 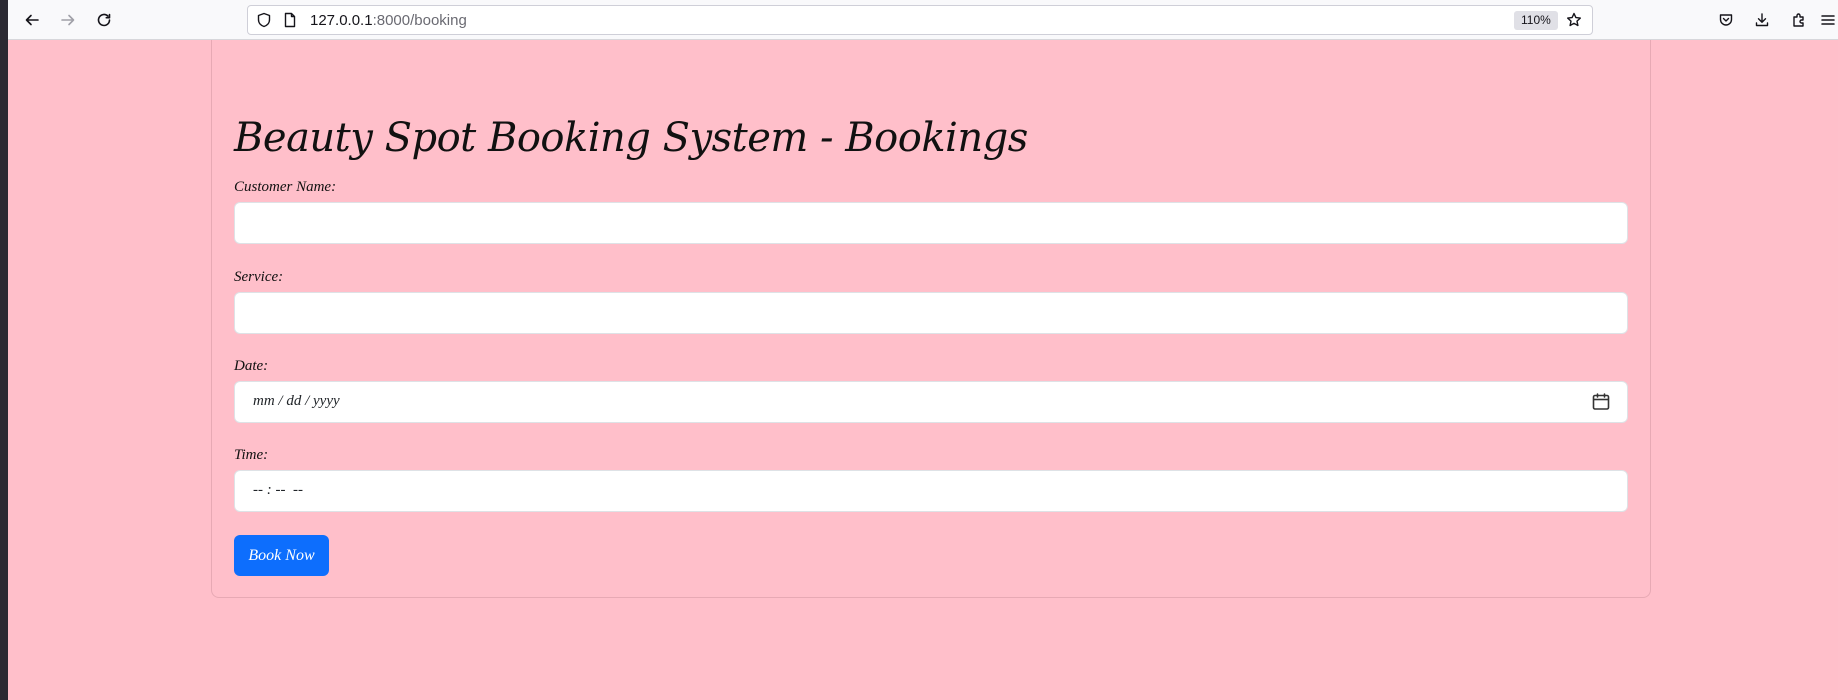 I want to click on service-label: Service:, so click(x=259, y=277).